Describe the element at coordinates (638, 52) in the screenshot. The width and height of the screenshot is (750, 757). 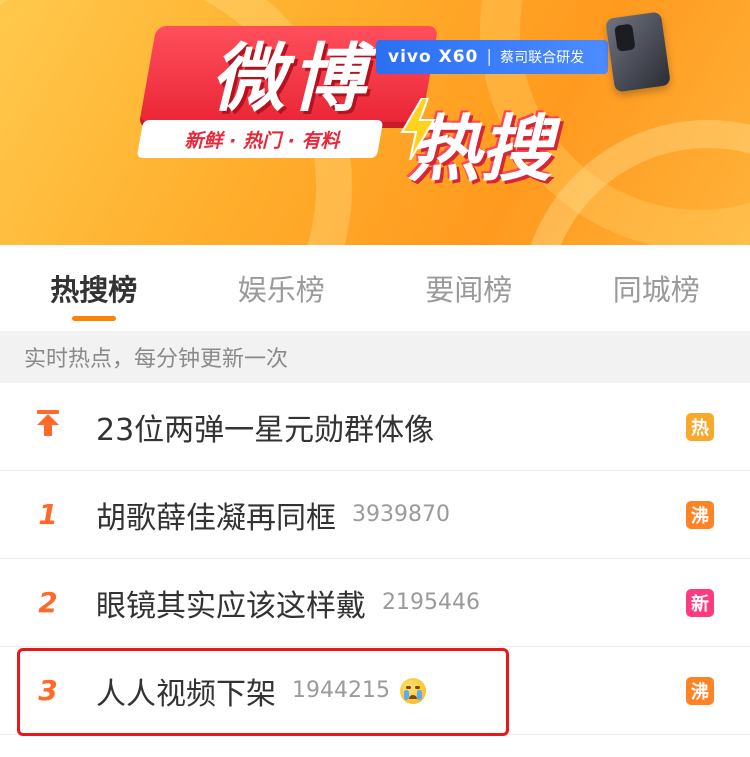
I see `phone-icon` at that location.